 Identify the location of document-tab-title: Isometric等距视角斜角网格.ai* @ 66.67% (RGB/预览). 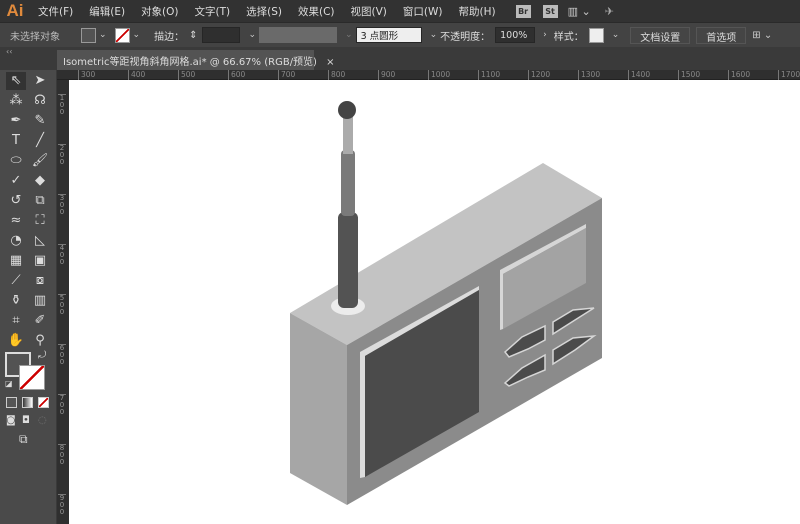
(190, 62).